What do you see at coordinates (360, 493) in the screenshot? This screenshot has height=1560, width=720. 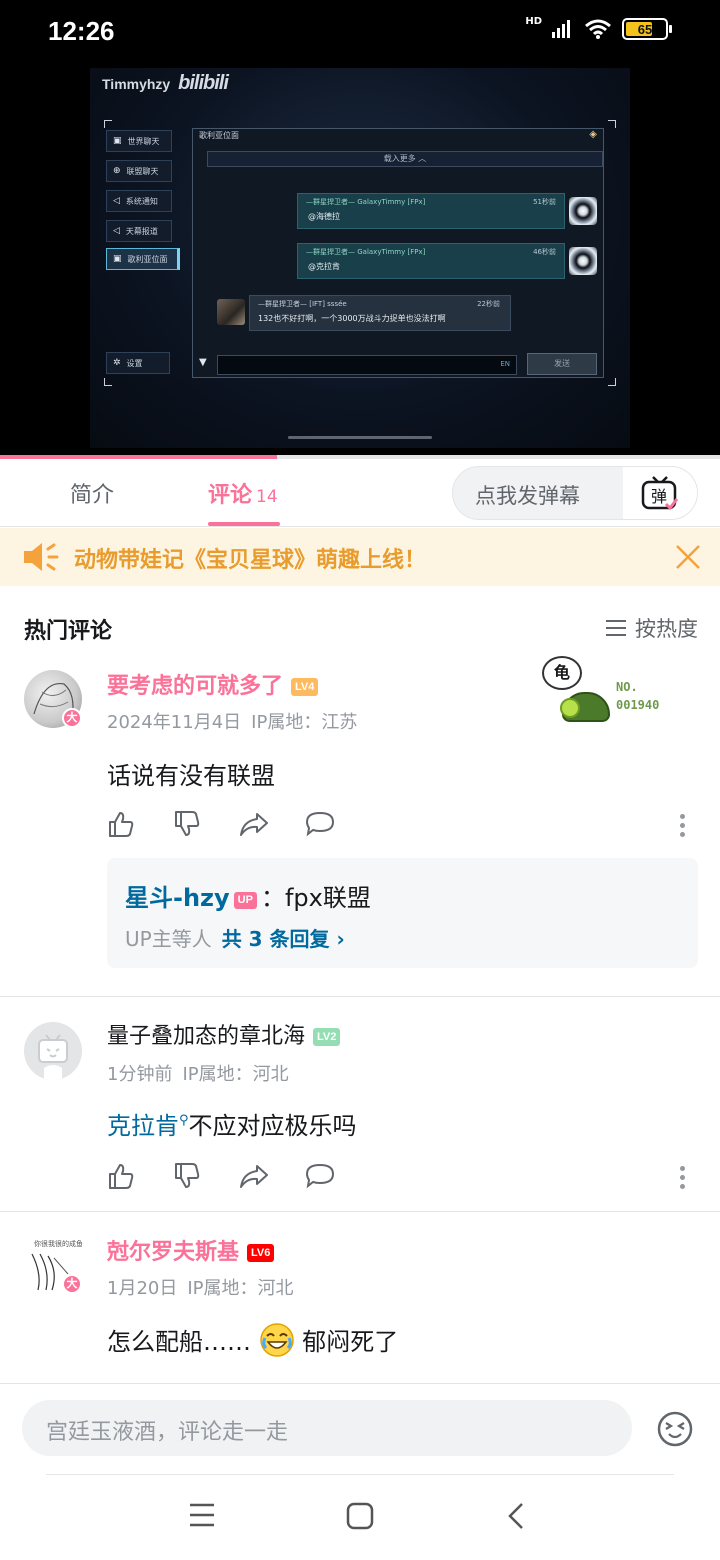 I see `tab-bar: 简介 评论 14 点我发弹幕 弹` at bounding box center [360, 493].